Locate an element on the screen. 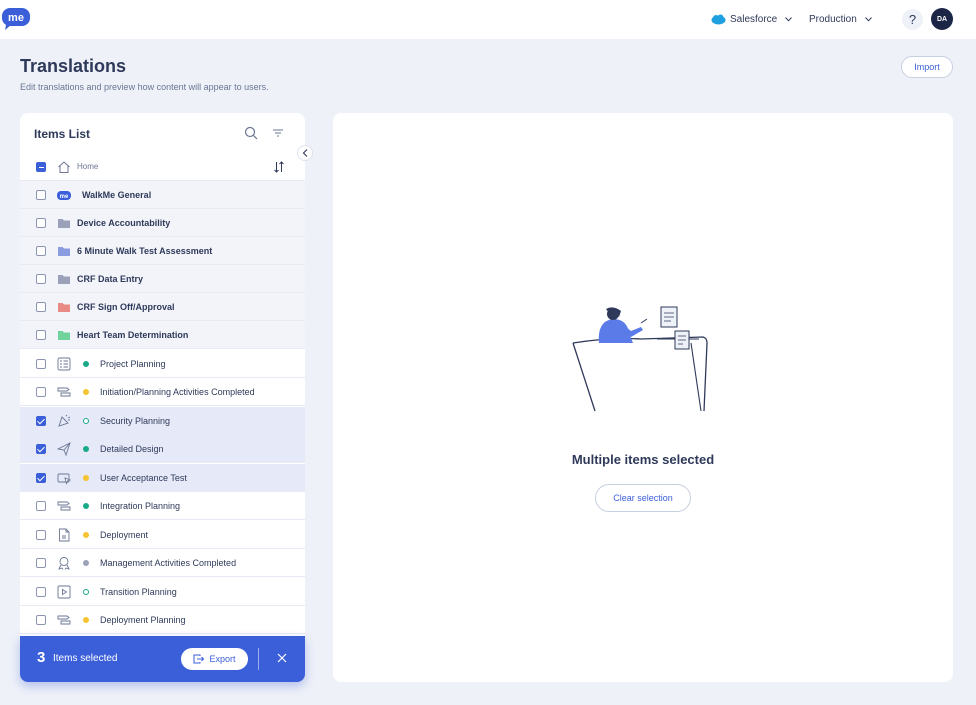  help-button: ? is located at coordinates (912, 19).